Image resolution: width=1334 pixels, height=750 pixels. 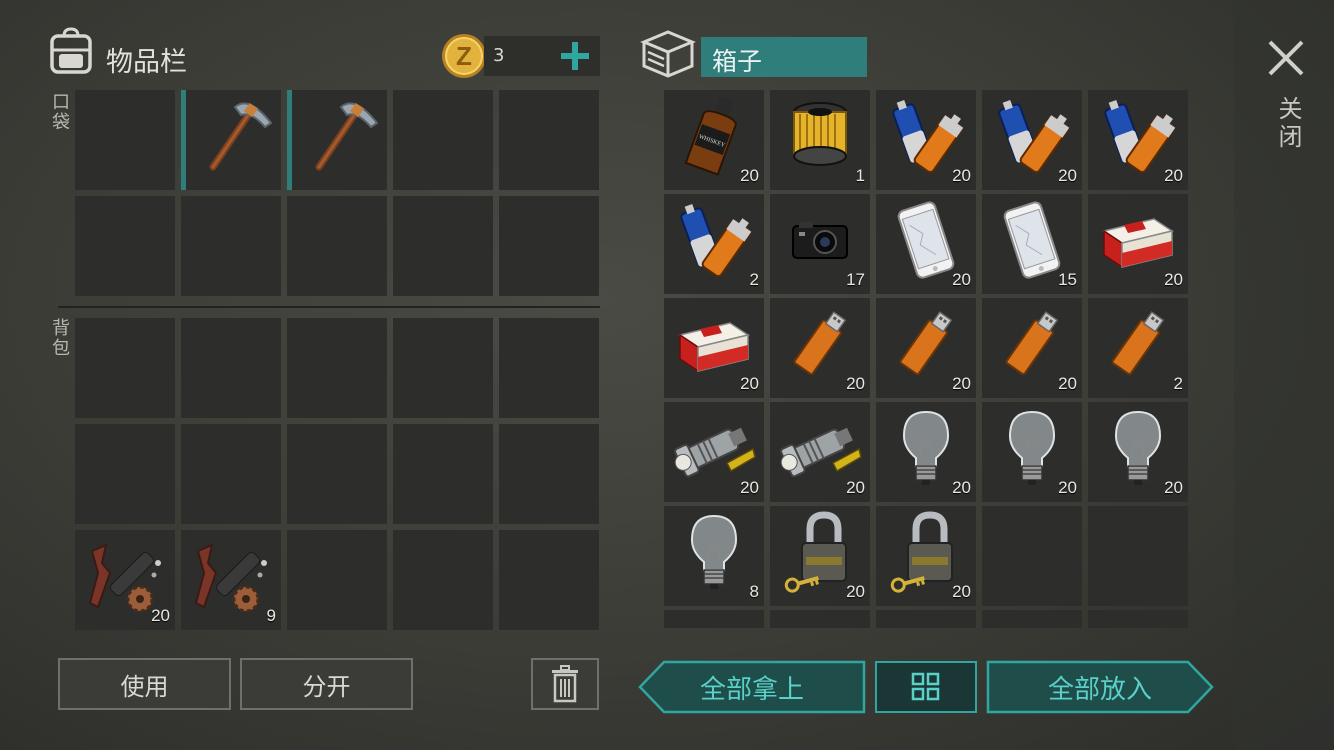 I want to click on item-count: 15, so click(x=1067, y=279).